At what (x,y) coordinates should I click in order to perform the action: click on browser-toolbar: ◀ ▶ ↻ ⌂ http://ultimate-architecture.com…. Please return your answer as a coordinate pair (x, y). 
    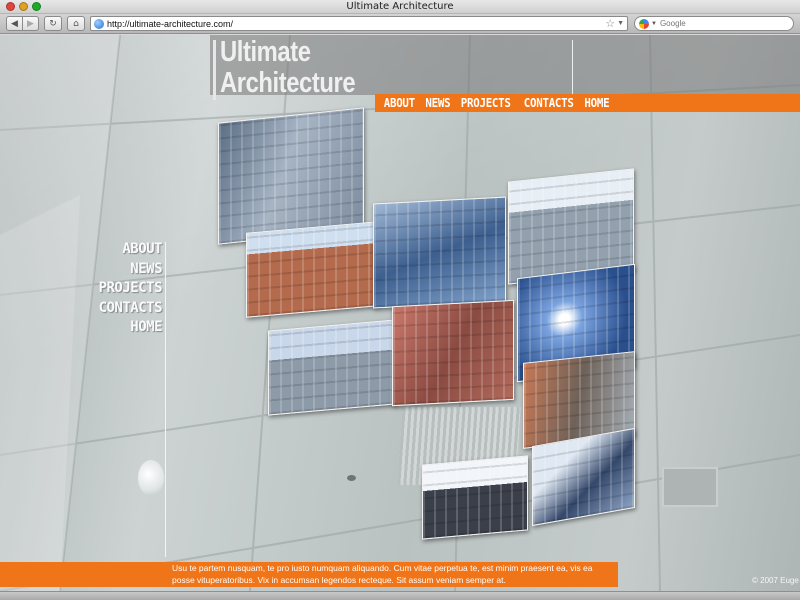
    Looking at the image, I should click on (400, 24).